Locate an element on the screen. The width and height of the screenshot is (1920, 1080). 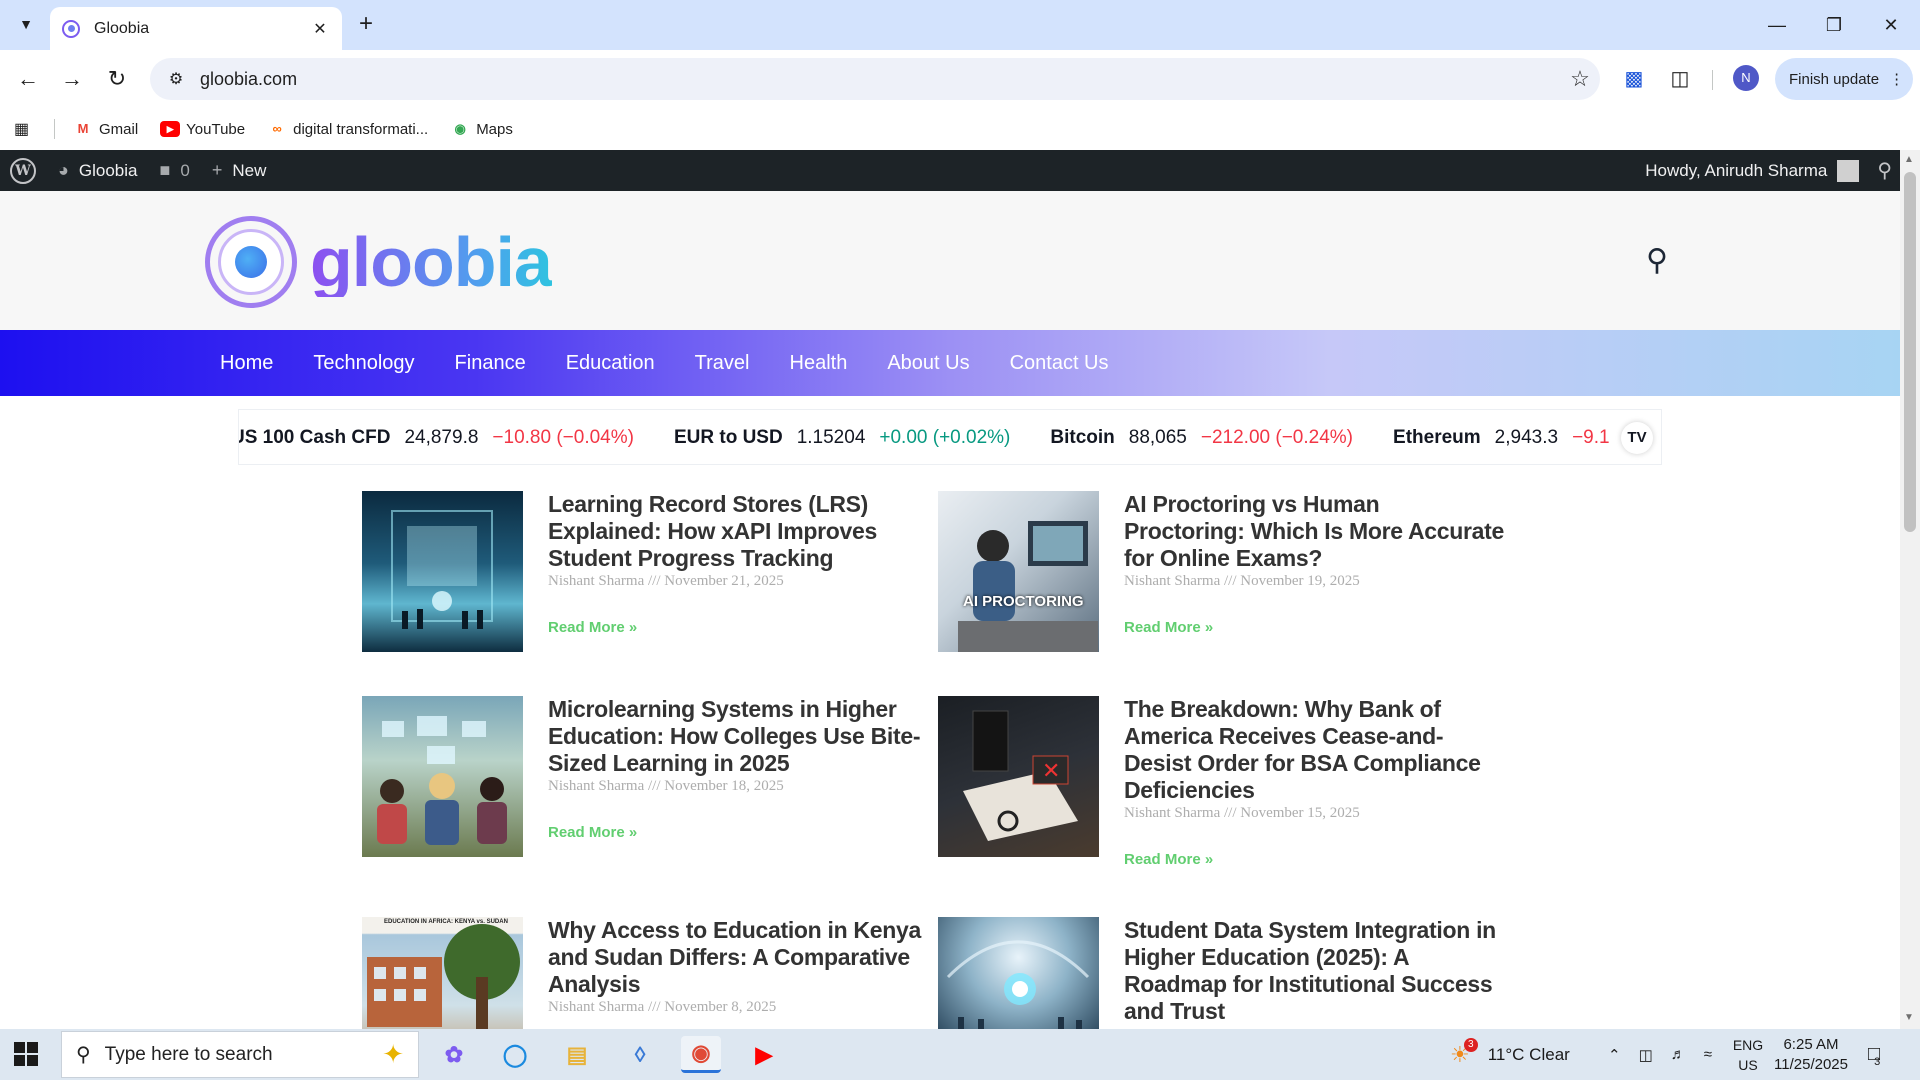
admin-search-icon: ⚲ is located at coordinates (1884, 170).